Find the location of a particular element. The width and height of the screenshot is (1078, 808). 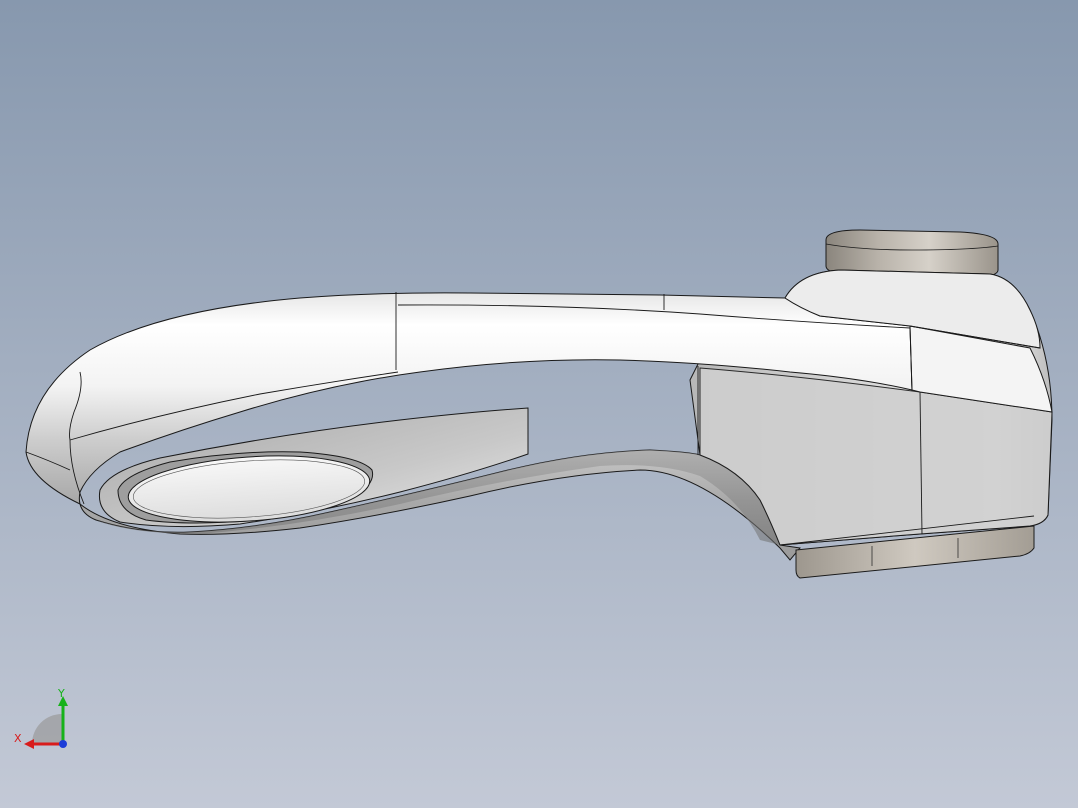

triad-graphic is located at coordinates (46, 722).